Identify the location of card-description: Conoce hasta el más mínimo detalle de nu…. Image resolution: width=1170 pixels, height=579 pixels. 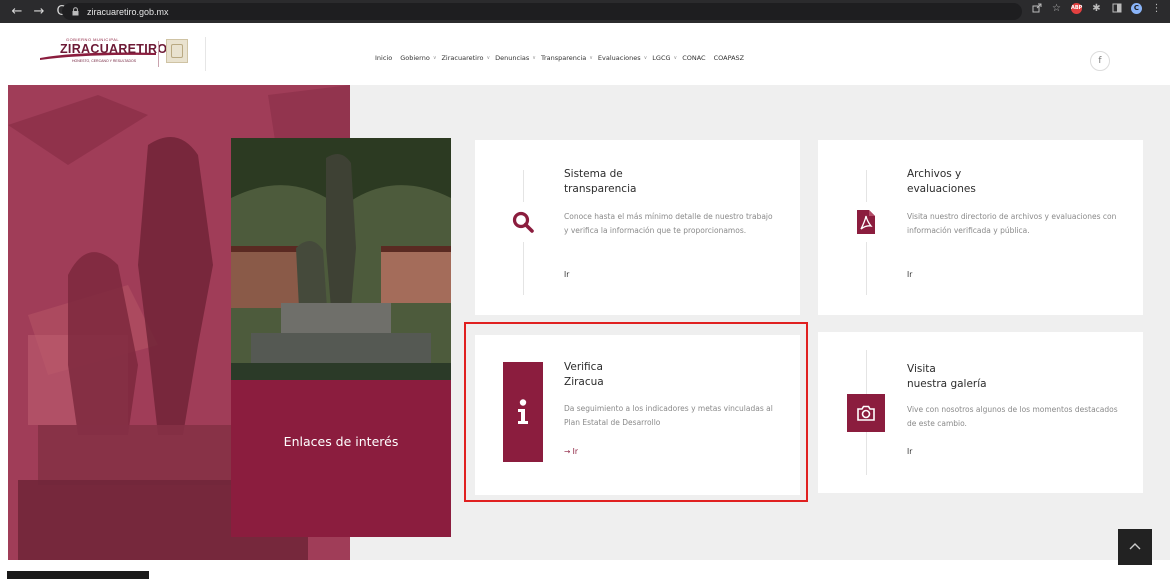
(668, 223).